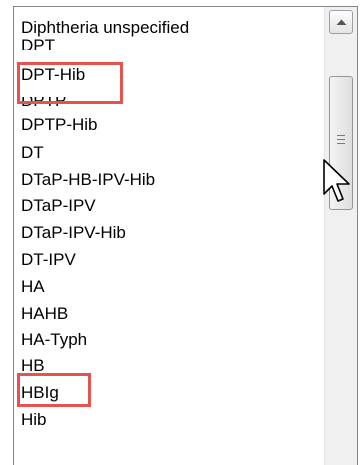 This screenshot has width=364, height=465. Describe the element at coordinates (53, 75) in the screenshot. I see `list-item: DPT-Hib` at that location.